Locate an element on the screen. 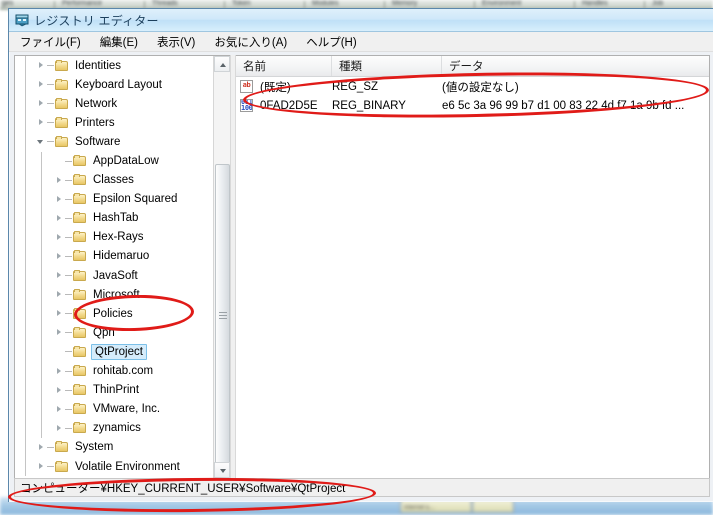 The width and height of the screenshot is (713, 515). tree-vertical-scrollbar is located at coordinates (221, 267).